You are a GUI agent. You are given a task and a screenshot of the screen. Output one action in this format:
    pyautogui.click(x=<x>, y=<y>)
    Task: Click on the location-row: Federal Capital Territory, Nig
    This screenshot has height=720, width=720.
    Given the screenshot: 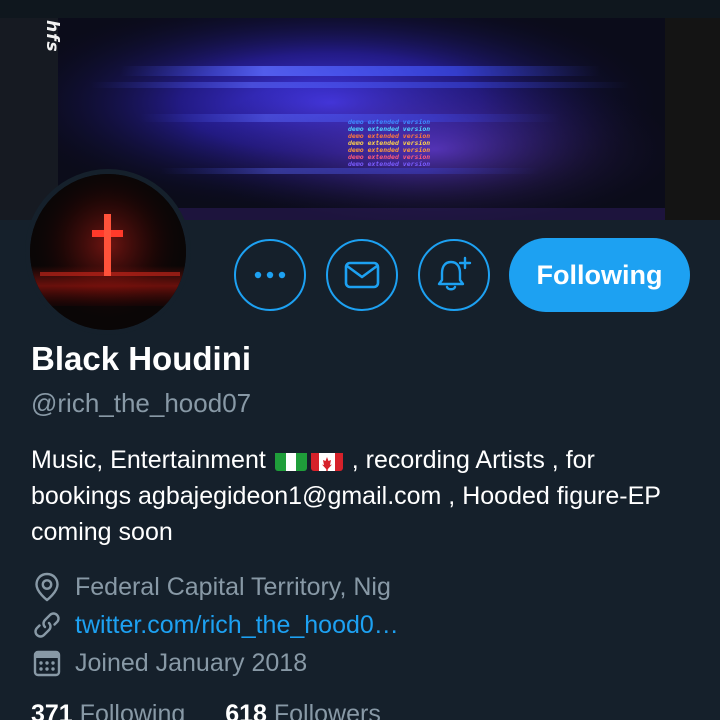 What is the action you would take?
    pyautogui.click(x=211, y=587)
    